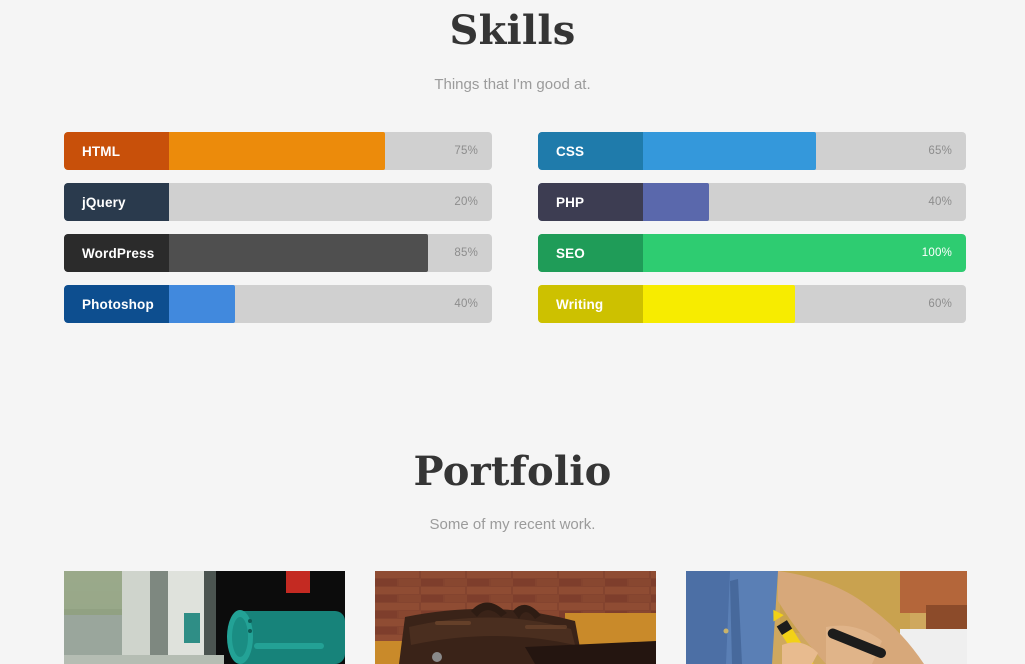 Image resolution: width=1025 pixels, height=664 pixels. What do you see at coordinates (512, 84) in the screenshot?
I see `skills-subtitle: Things that I'm good at.` at bounding box center [512, 84].